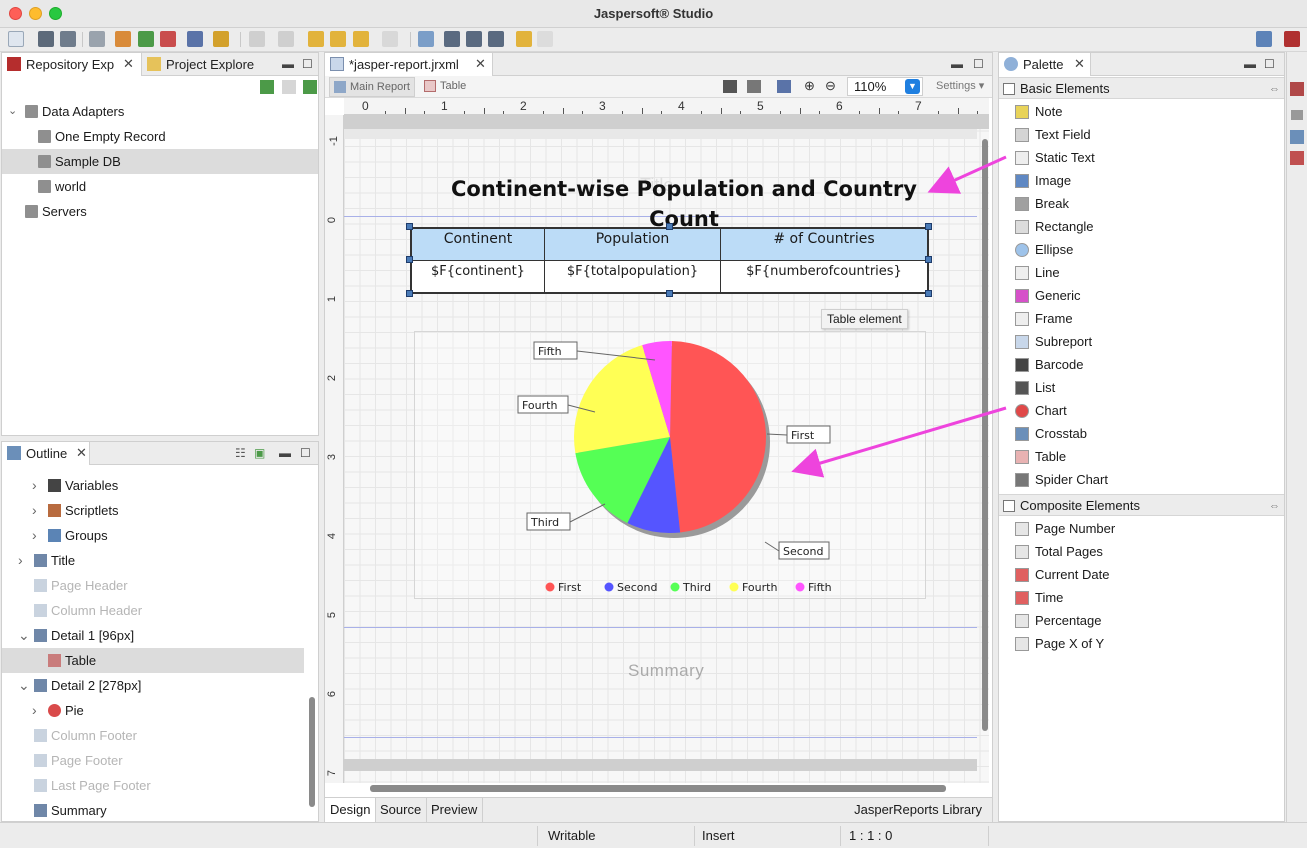 Image resolution: width=1307 pixels, height=848 pixels. I want to click on zoom-out-icon: ⊖, so click(830, 86).